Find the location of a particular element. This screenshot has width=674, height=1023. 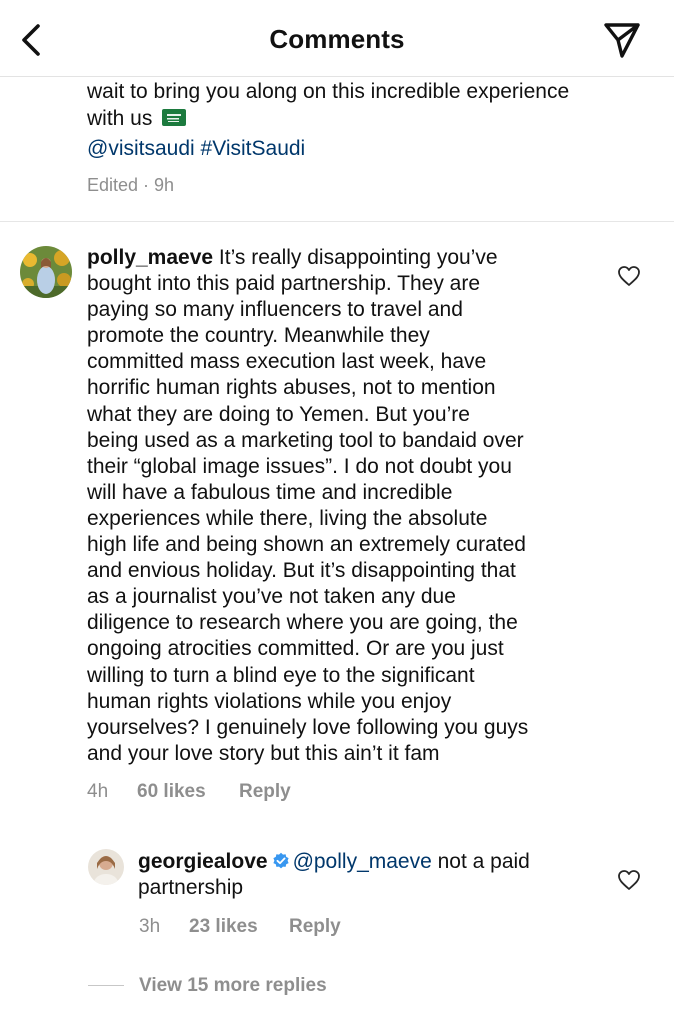

caption-text-line: with us is located at coordinates (137, 119).